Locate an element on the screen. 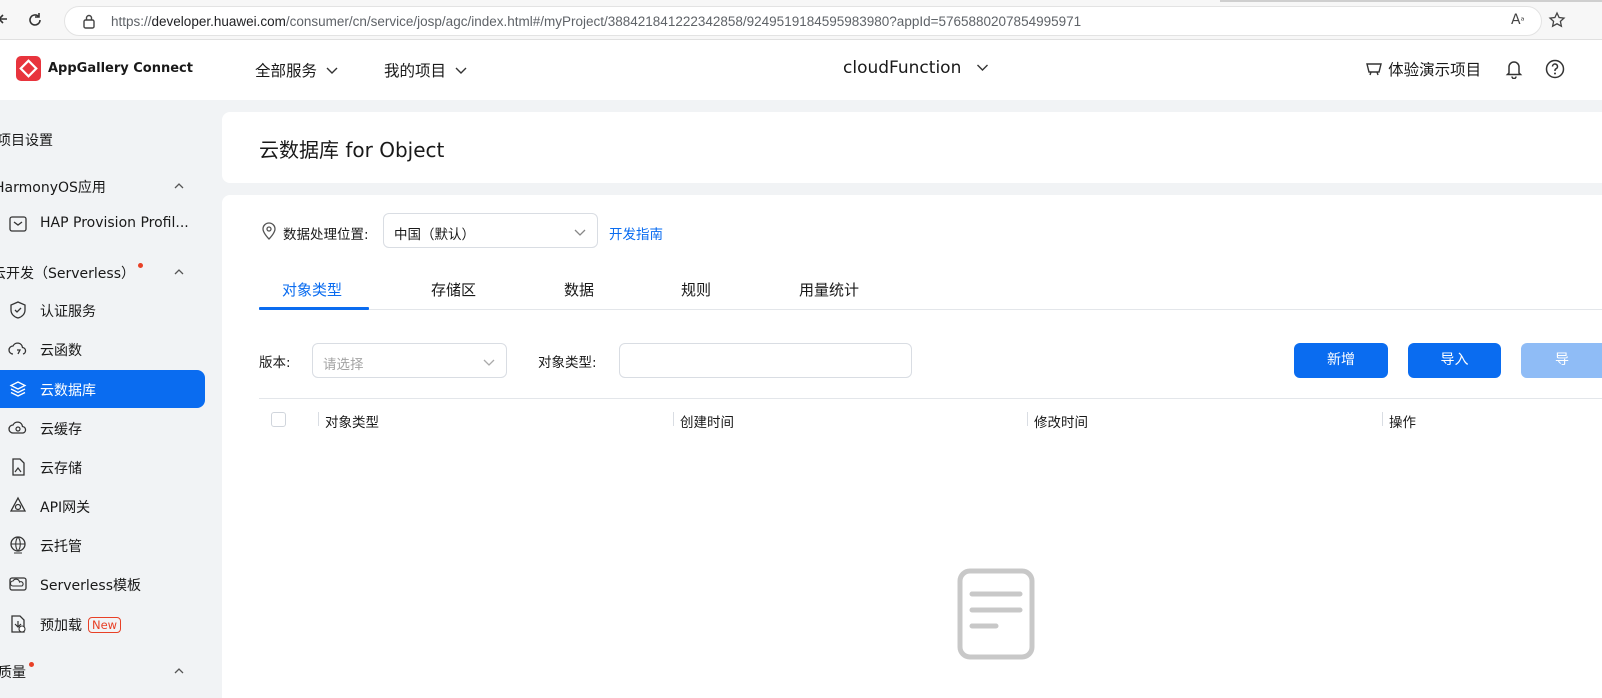 This screenshot has width=1602, height=698. serverless-section-text: 云开发（Serverless） is located at coordinates (68, 274).